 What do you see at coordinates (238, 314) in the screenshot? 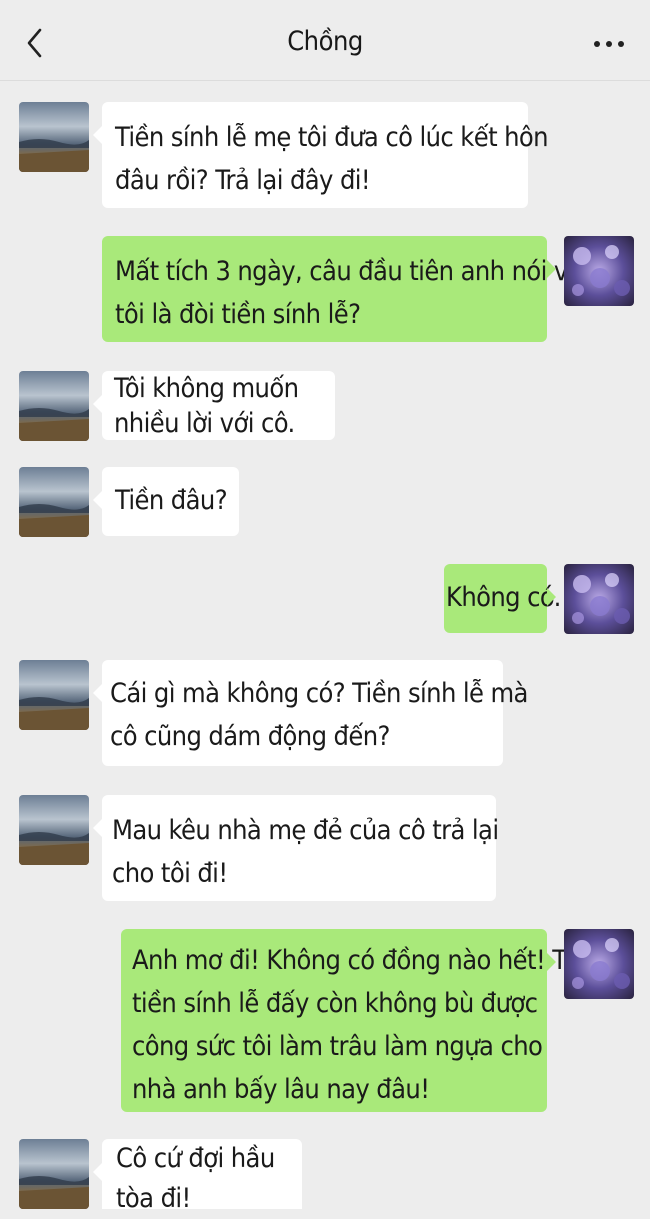
I see `message-line: tôi là đòi tiền sính lễ?` at bounding box center [238, 314].